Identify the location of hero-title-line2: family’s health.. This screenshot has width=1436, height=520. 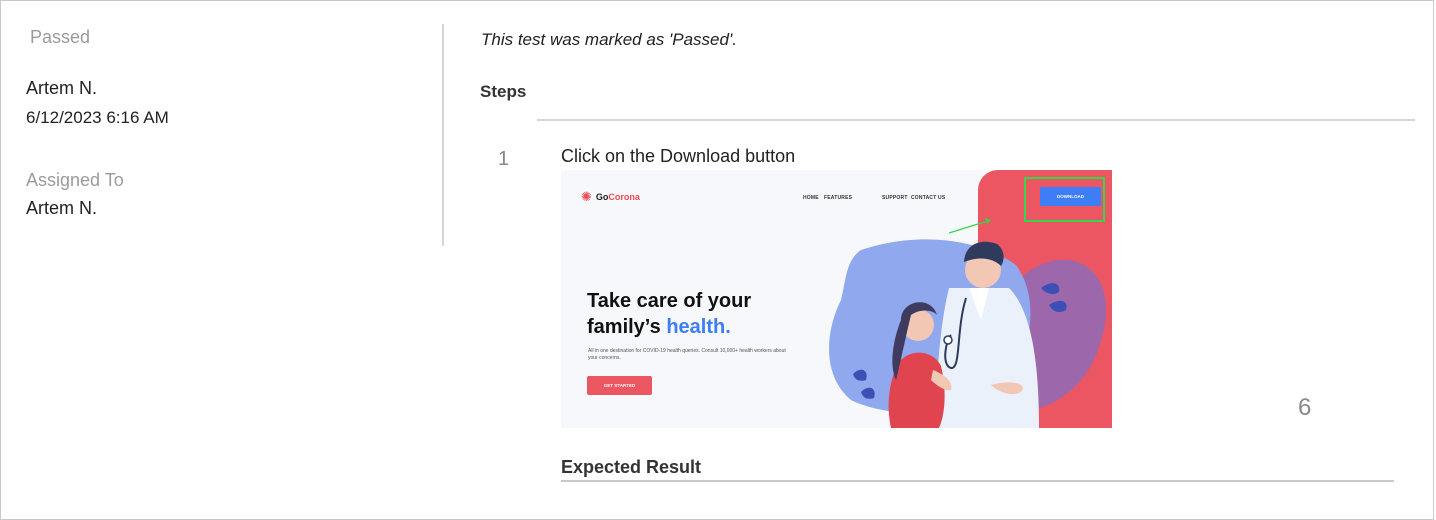
(659, 327).